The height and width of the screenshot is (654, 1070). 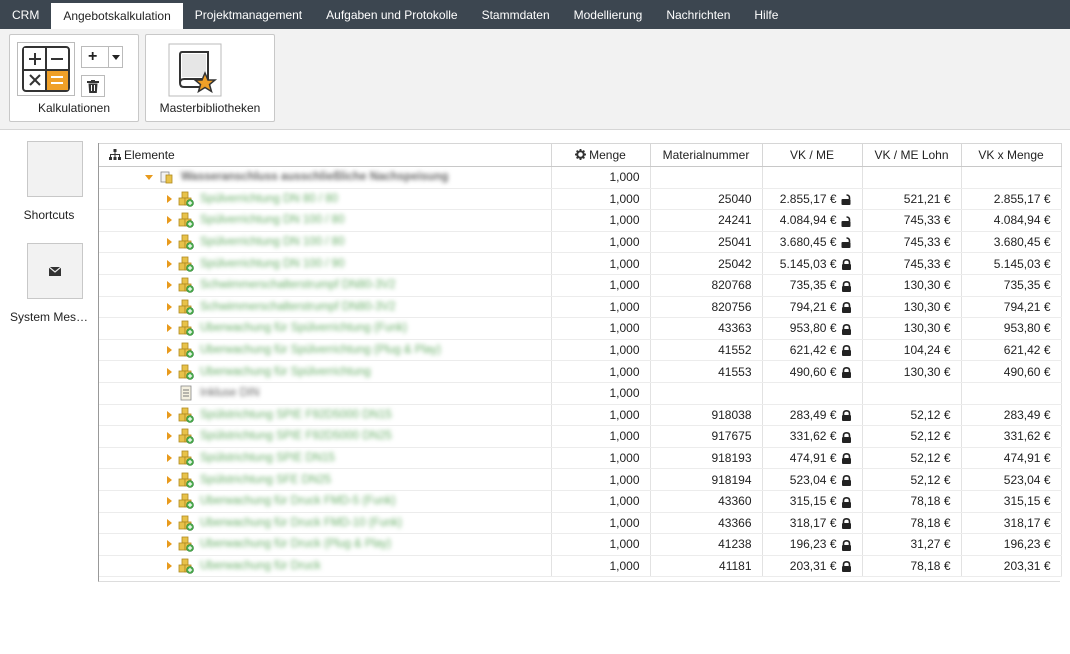 What do you see at coordinates (706, 566) in the screenshot?
I see `materialnummer-cell: 41181` at bounding box center [706, 566].